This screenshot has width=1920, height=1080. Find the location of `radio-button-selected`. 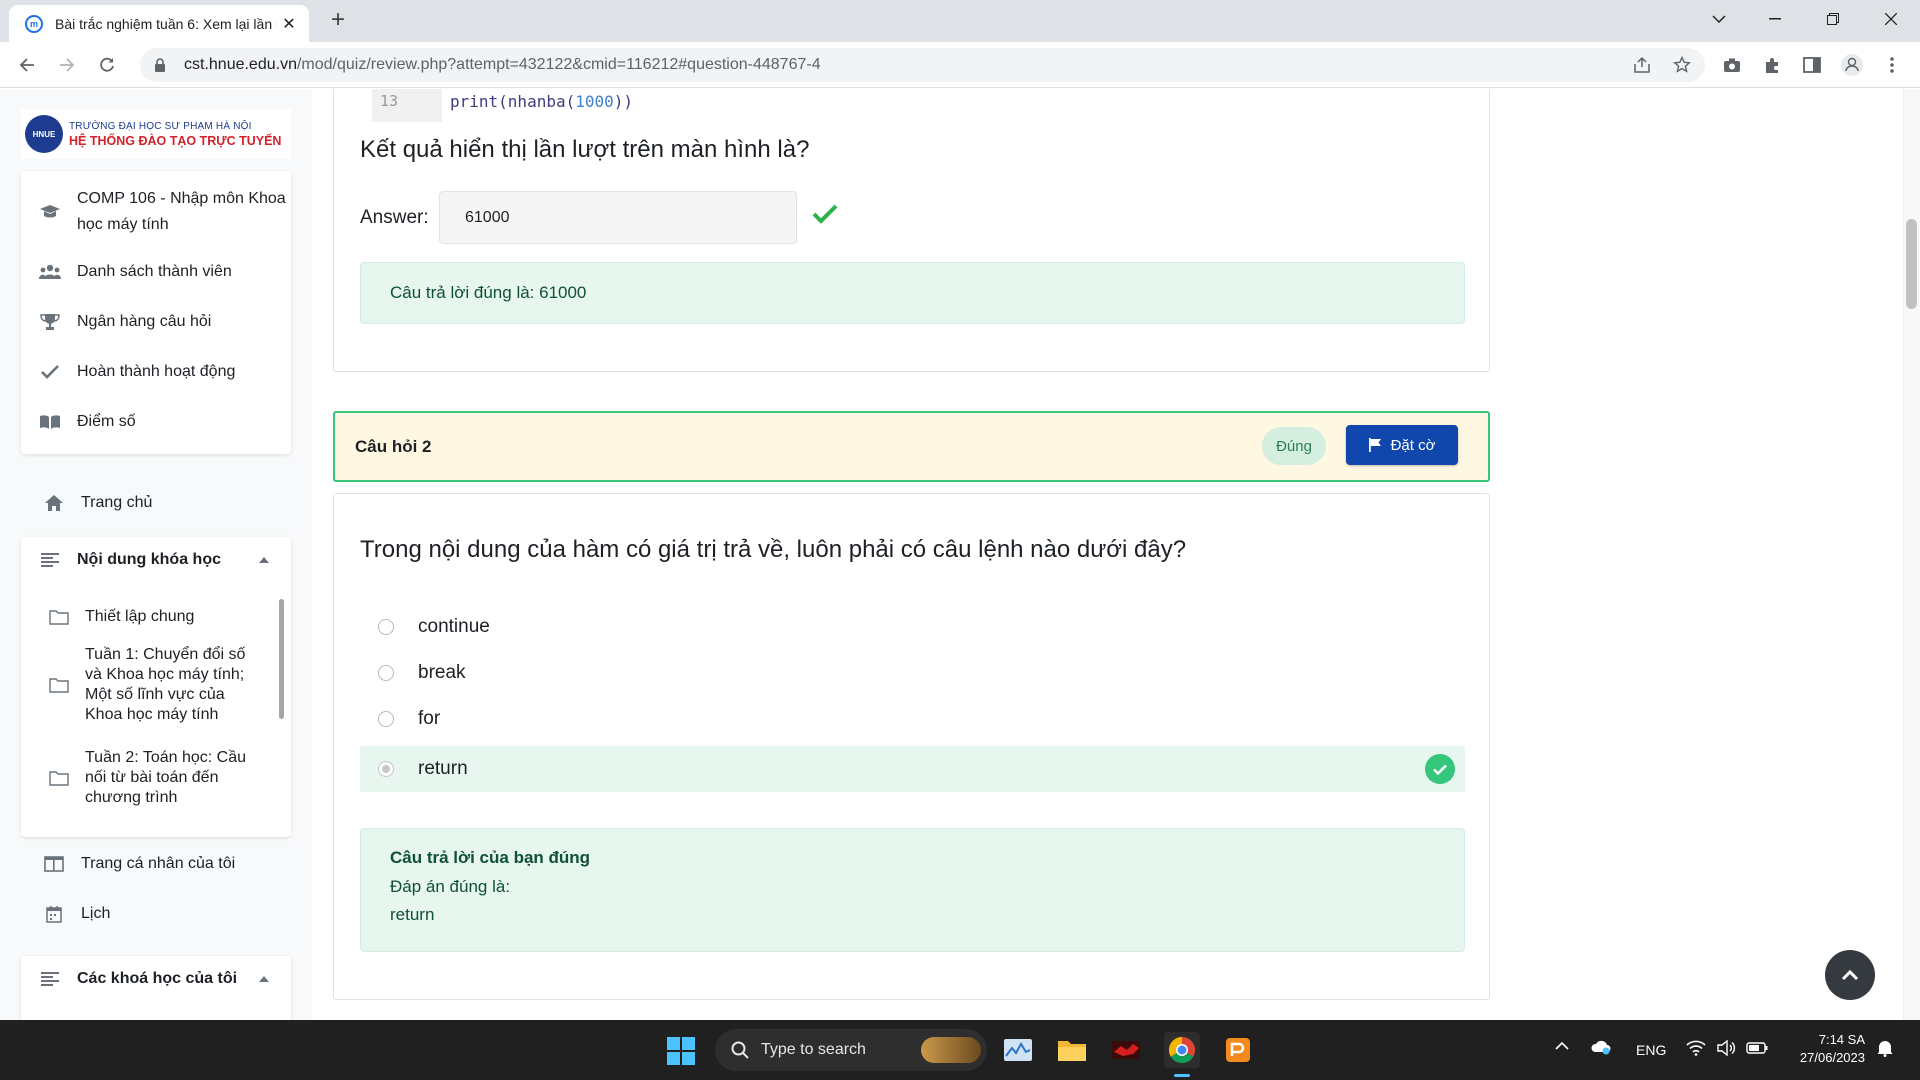

radio-button-selected is located at coordinates (386, 769).